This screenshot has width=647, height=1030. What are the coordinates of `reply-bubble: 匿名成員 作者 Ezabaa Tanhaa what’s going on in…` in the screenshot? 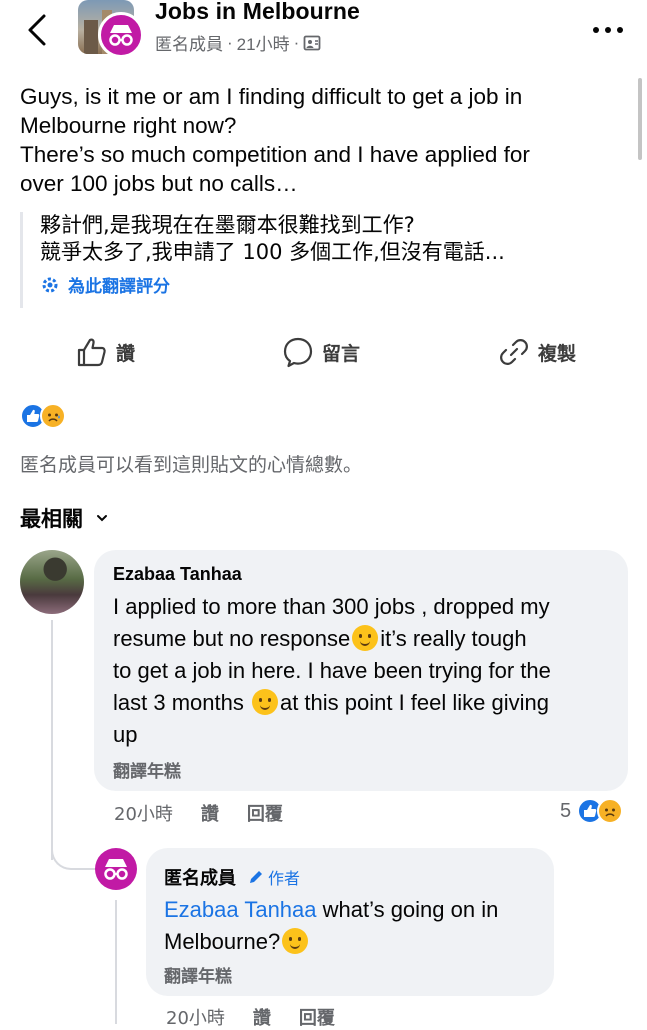 It's located at (350, 922).